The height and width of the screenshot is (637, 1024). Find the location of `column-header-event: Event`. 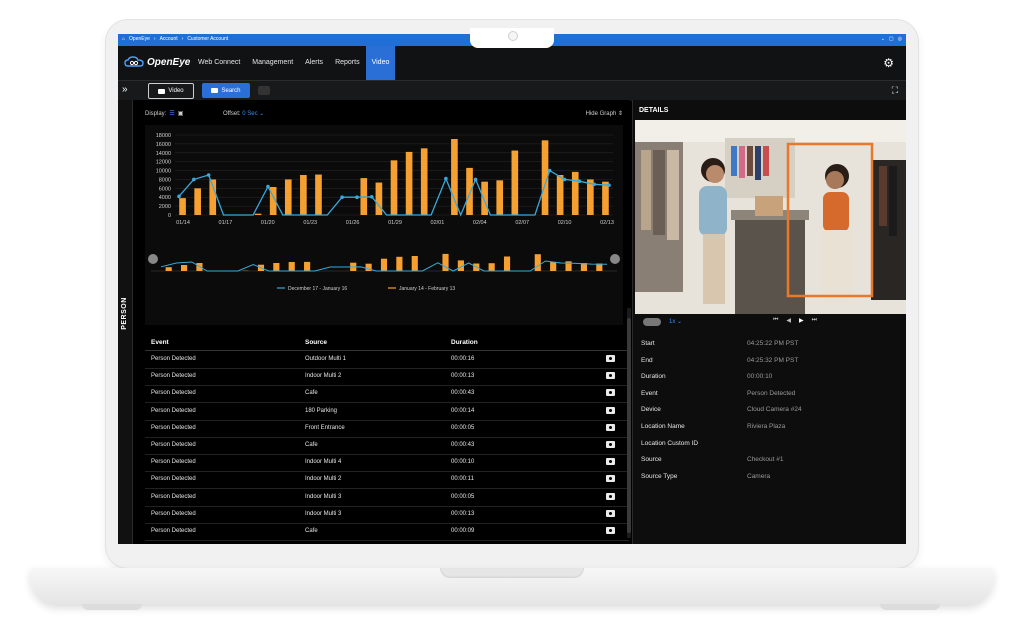

column-header-event: Event is located at coordinates (160, 342).